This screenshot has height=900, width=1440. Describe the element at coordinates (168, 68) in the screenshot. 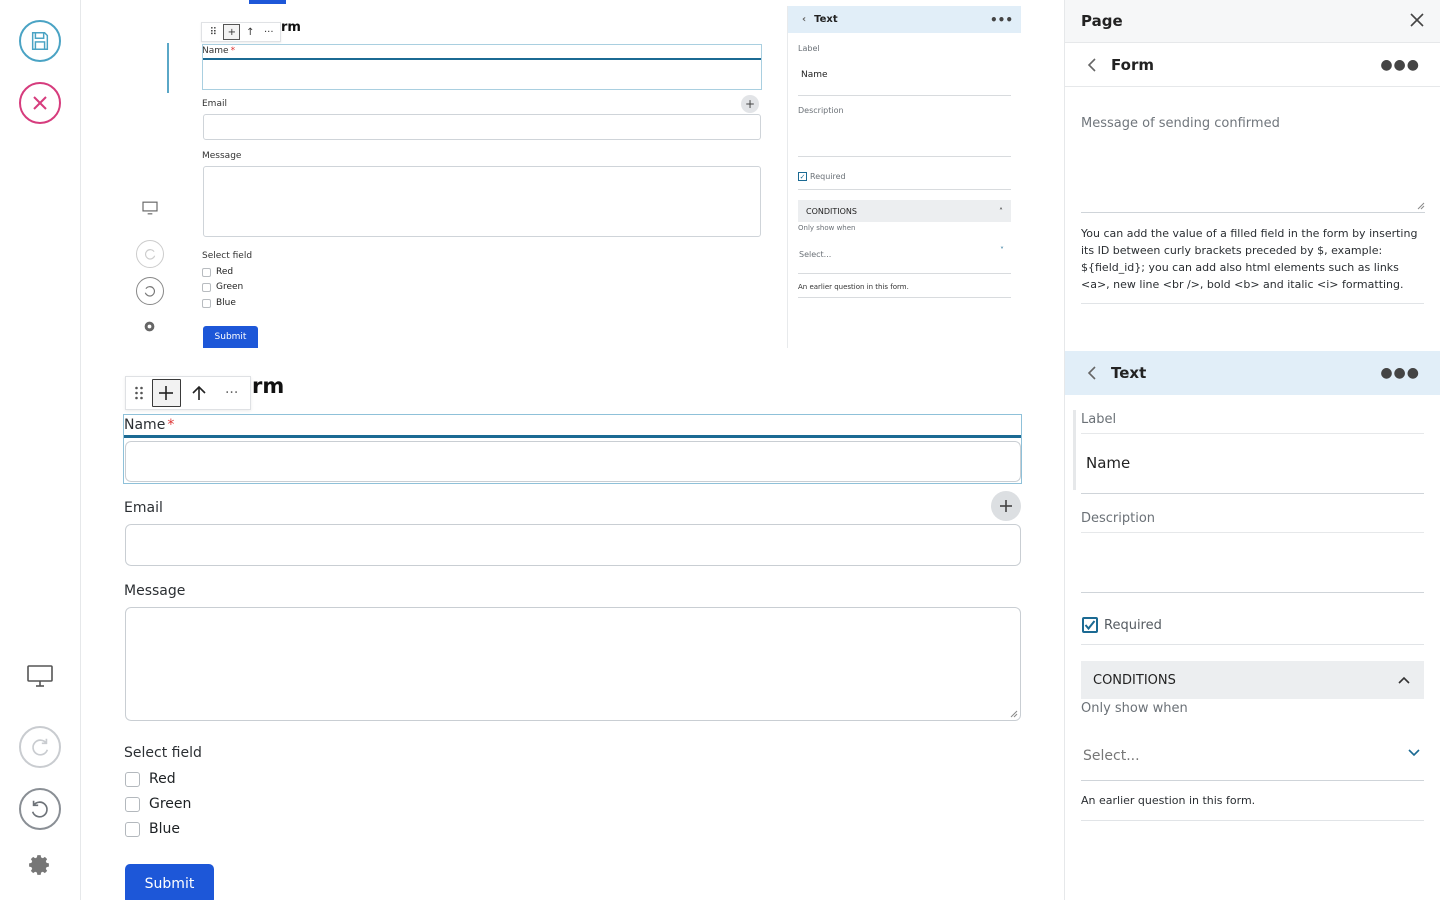

I see `mini-accent-bar` at that location.